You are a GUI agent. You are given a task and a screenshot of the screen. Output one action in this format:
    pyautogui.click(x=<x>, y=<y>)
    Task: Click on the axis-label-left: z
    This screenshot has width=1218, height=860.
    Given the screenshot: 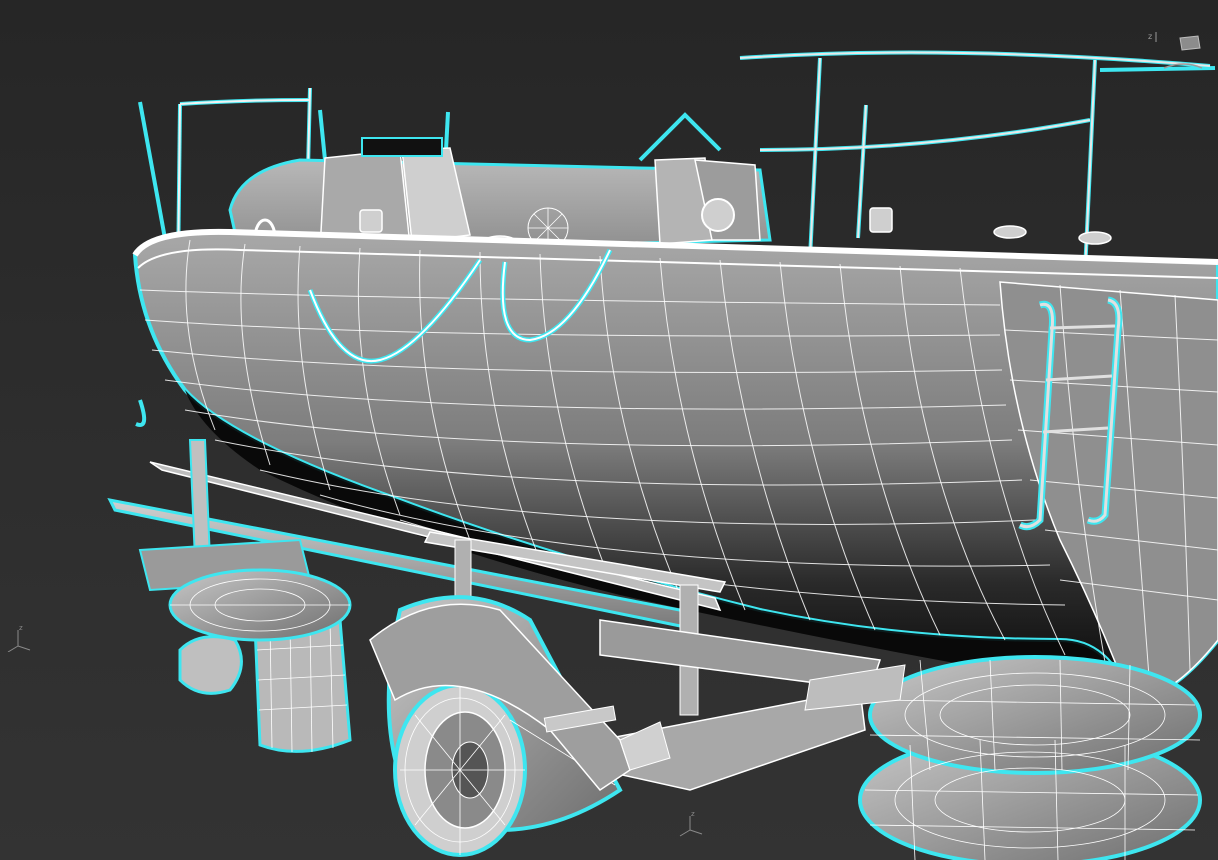 What is the action you would take?
    pyautogui.click(x=21, y=628)
    